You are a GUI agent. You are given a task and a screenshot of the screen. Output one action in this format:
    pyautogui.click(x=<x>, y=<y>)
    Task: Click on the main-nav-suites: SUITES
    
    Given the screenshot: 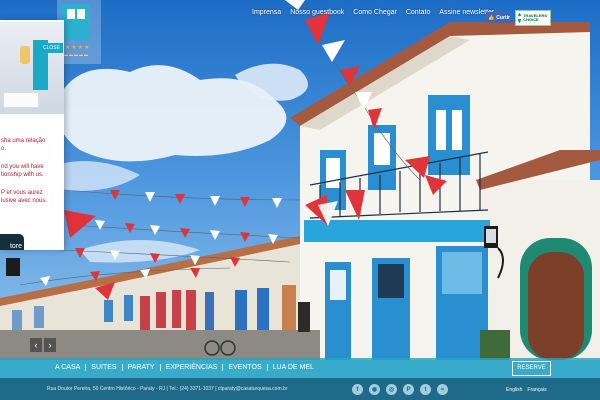 What is the action you would take?
    pyautogui.click(x=104, y=367)
    